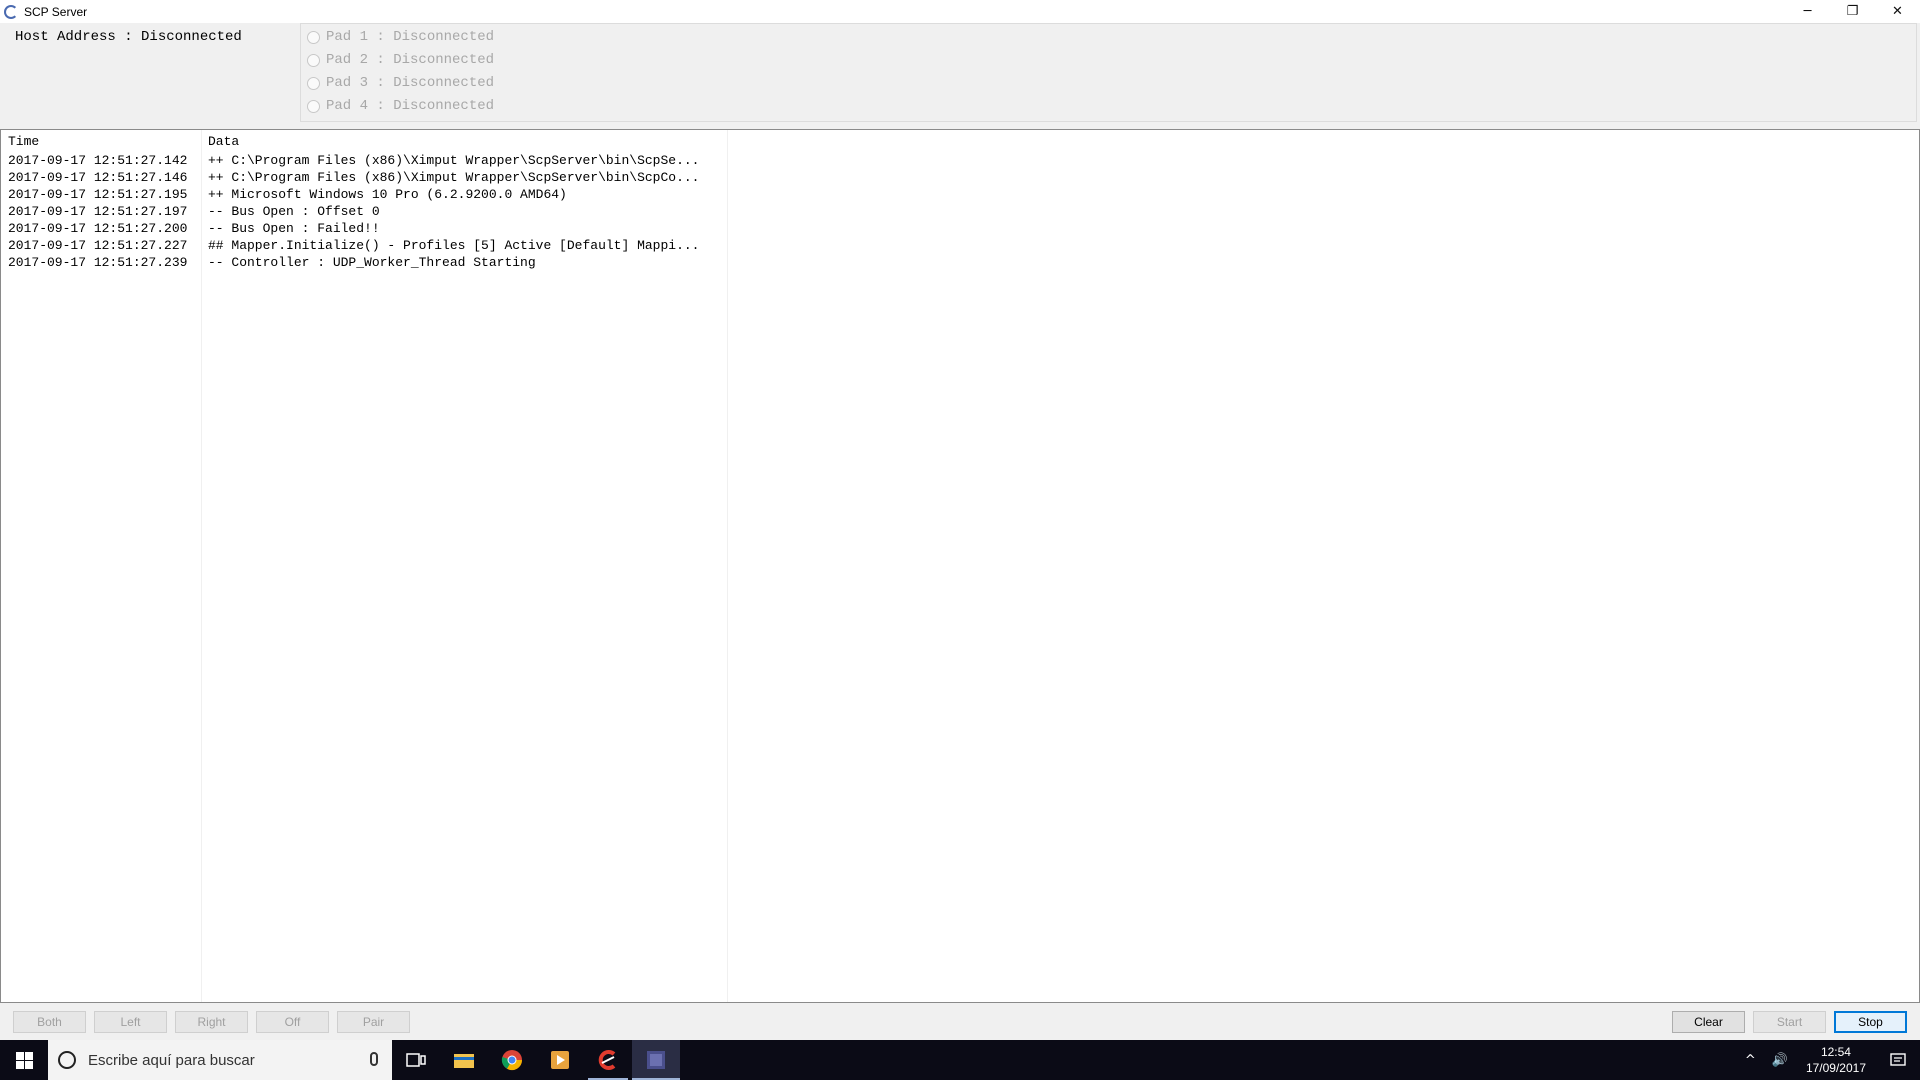 The image size is (1920, 1080). Describe the element at coordinates (294, 211) in the screenshot. I see `log-data: -- Bus Open : Offset 0` at that location.